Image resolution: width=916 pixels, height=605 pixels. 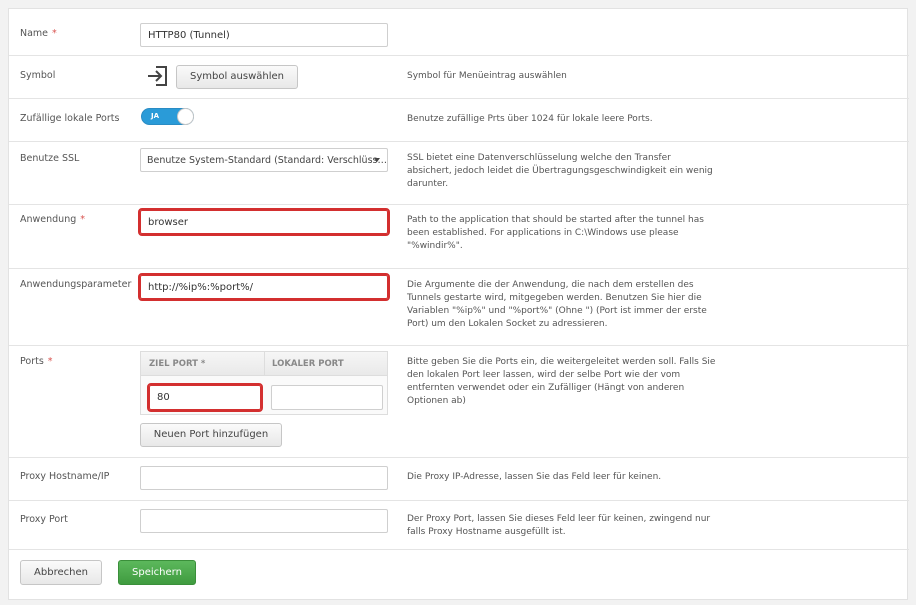 I want to click on save-button: Speichern, so click(x=157, y=572).